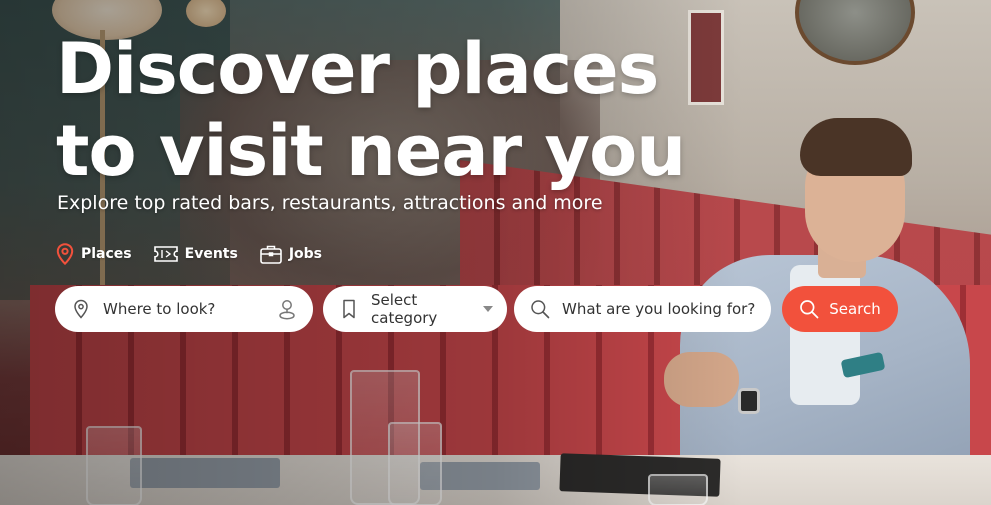 Image resolution: width=991 pixels, height=505 pixels. Describe the element at coordinates (488, 309) in the screenshot. I see `caret-down-icon` at that location.